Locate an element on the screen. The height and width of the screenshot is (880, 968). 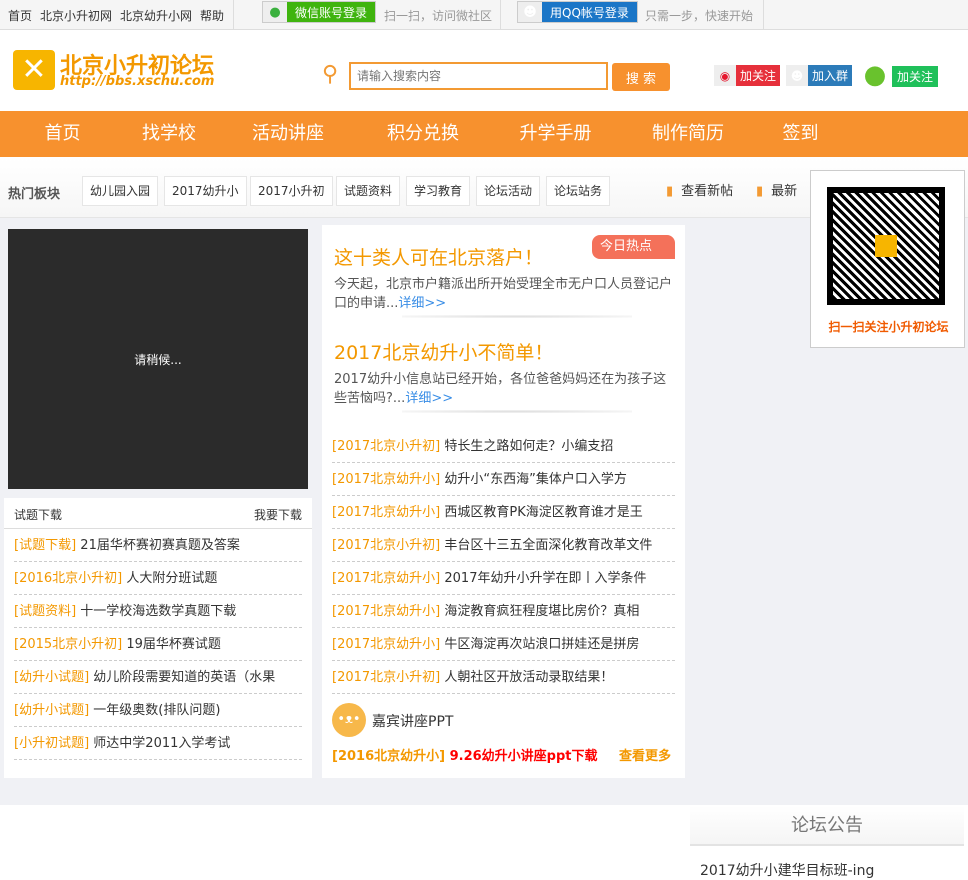
top-link-xsc: 北京小升初网 is located at coordinates (76, 15).